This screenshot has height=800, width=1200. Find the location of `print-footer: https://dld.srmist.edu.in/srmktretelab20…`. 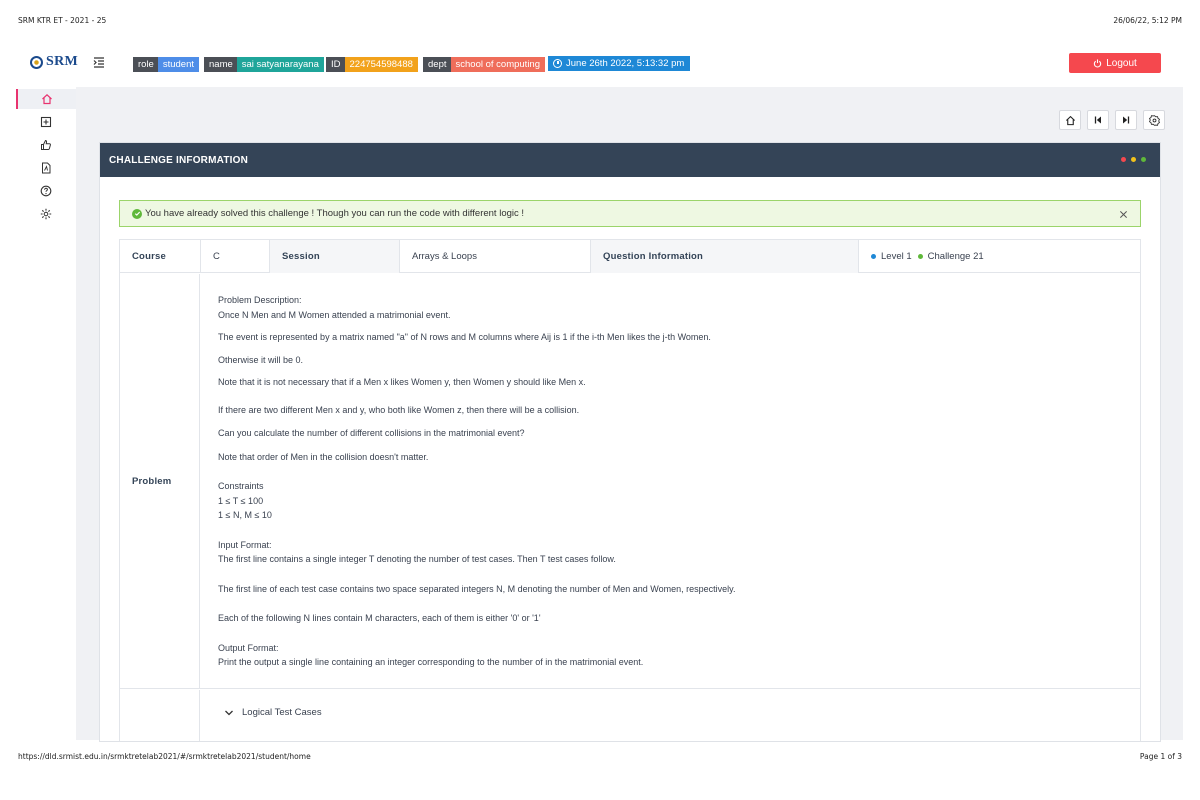

print-footer: https://dld.srmist.edu.in/srmktretelab20… is located at coordinates (600, 758).